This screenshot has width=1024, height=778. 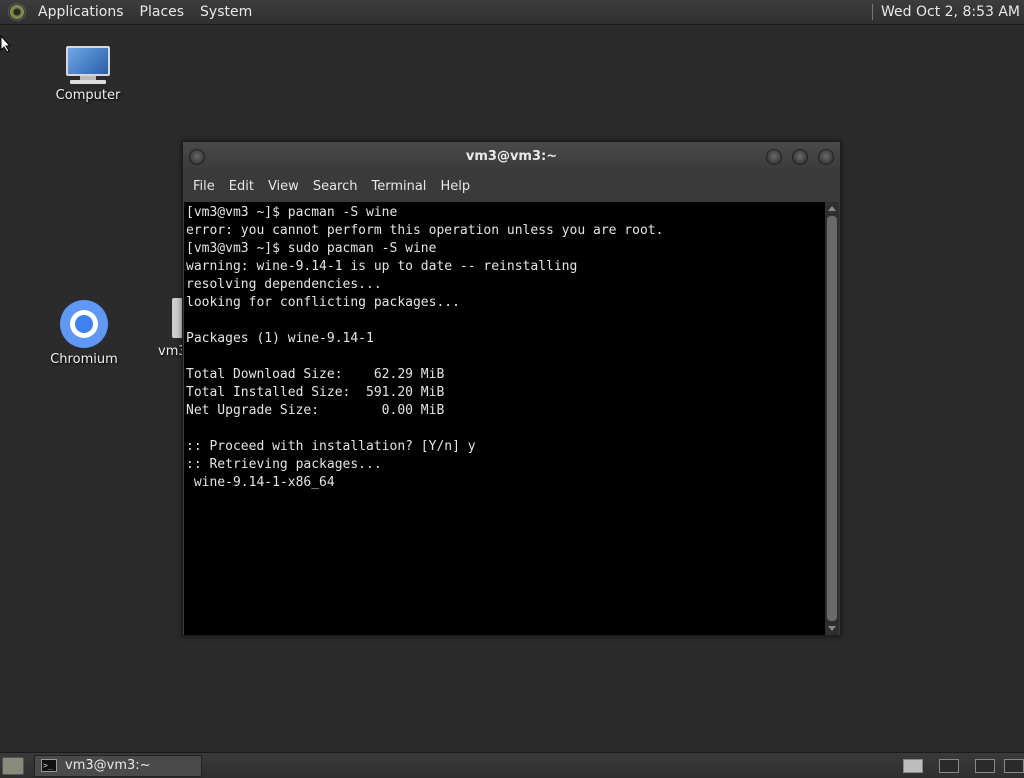 What do you see at coordinates (84, 359) in the screenshot?
I see `desktop-icon-label: Chromium` at bounding box center [84, 359].